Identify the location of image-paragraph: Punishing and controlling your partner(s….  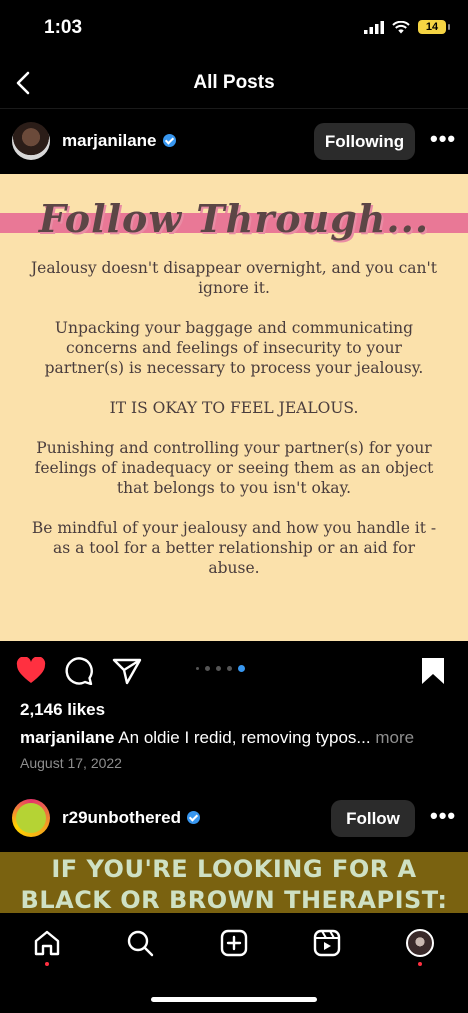
(234, 468).